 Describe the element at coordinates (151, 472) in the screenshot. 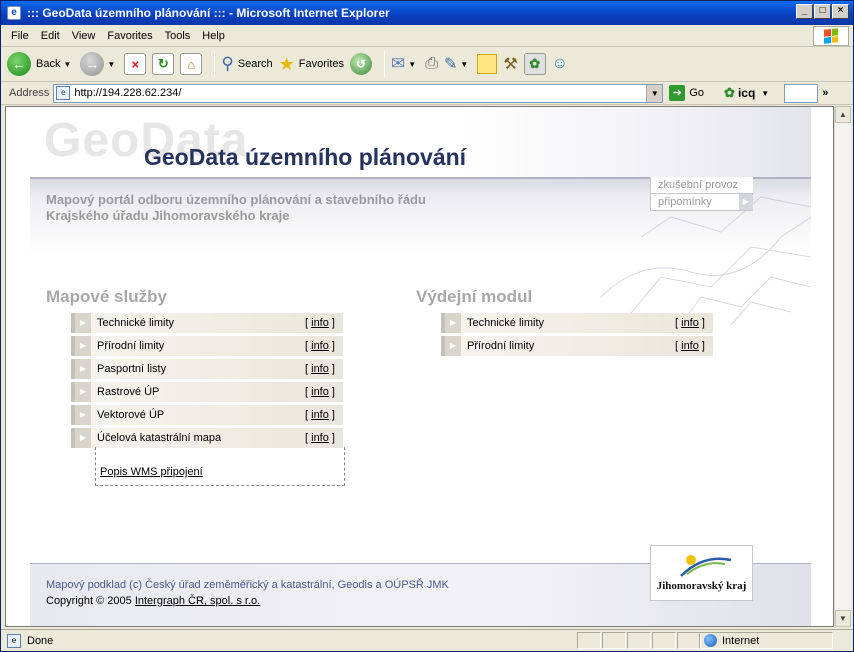

I see `wms-description-link: Popis WMS připojení` at that location.